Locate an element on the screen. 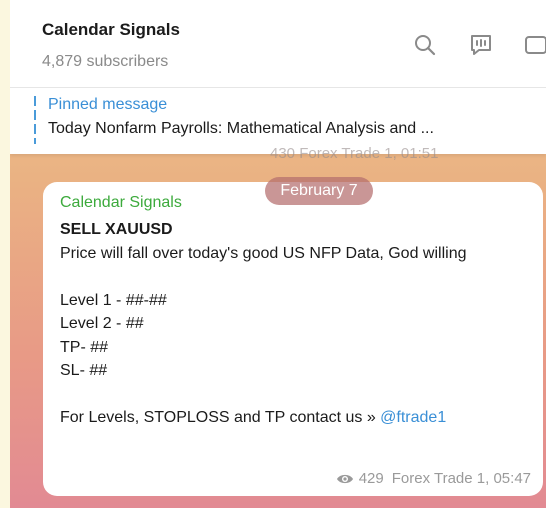  message-meta: 429 Forex Trade 1, 05:47 is located at coordinates (433, 478).